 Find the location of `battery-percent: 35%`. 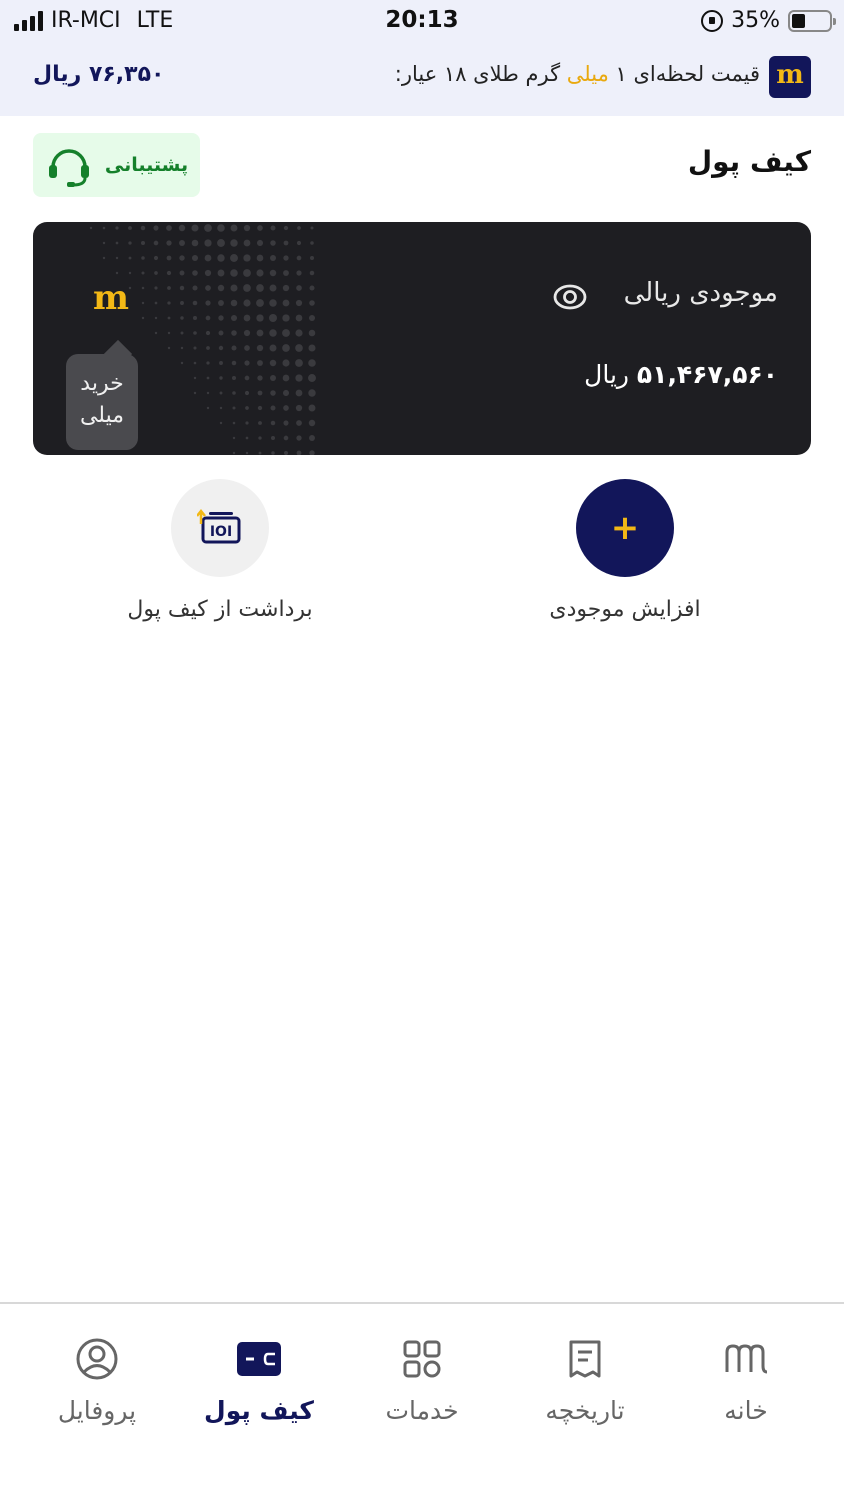

battery-percent: 35% is located at coordinates (755, 20).